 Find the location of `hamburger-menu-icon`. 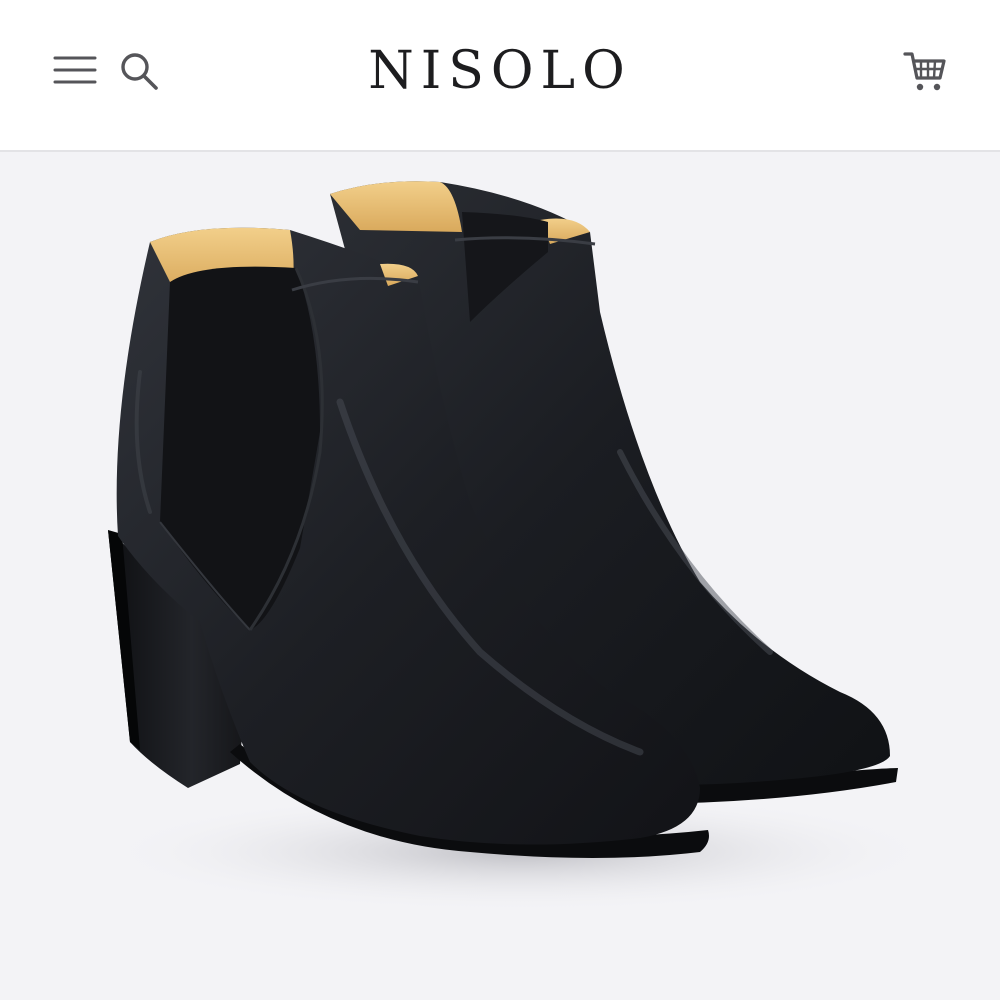

hamburger-menu-icon is located at coordinates (75, 70).